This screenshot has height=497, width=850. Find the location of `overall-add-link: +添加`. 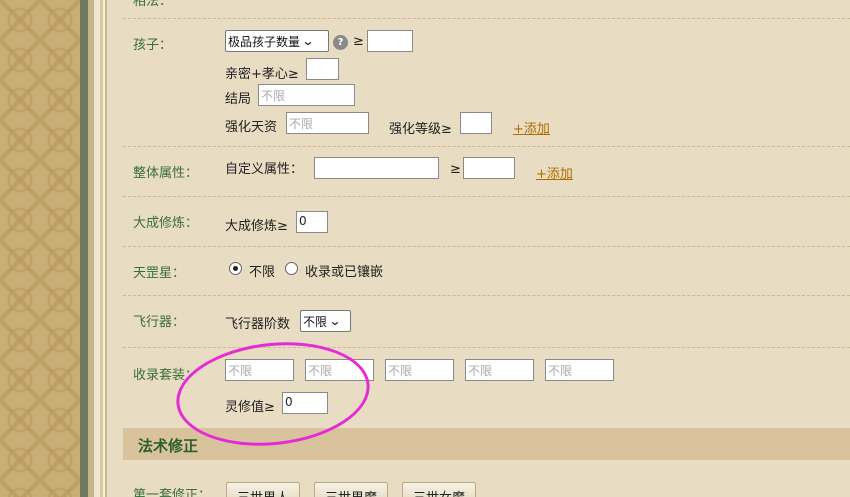

overall-add-link: +添加 is located at coordinates (554, 172).